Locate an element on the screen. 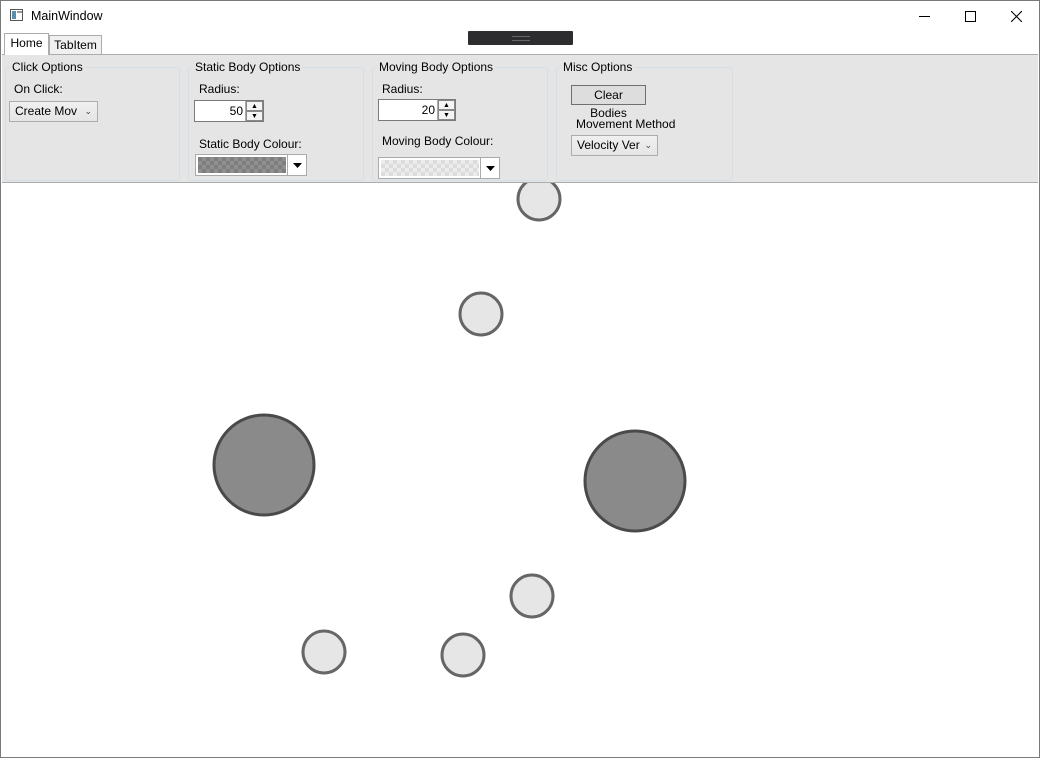 Image resolution: width=1040 pixels, height=758 pixels. movement-method-dropdown: Velocity Ver ⌄ is located at coordinates (614, 145).